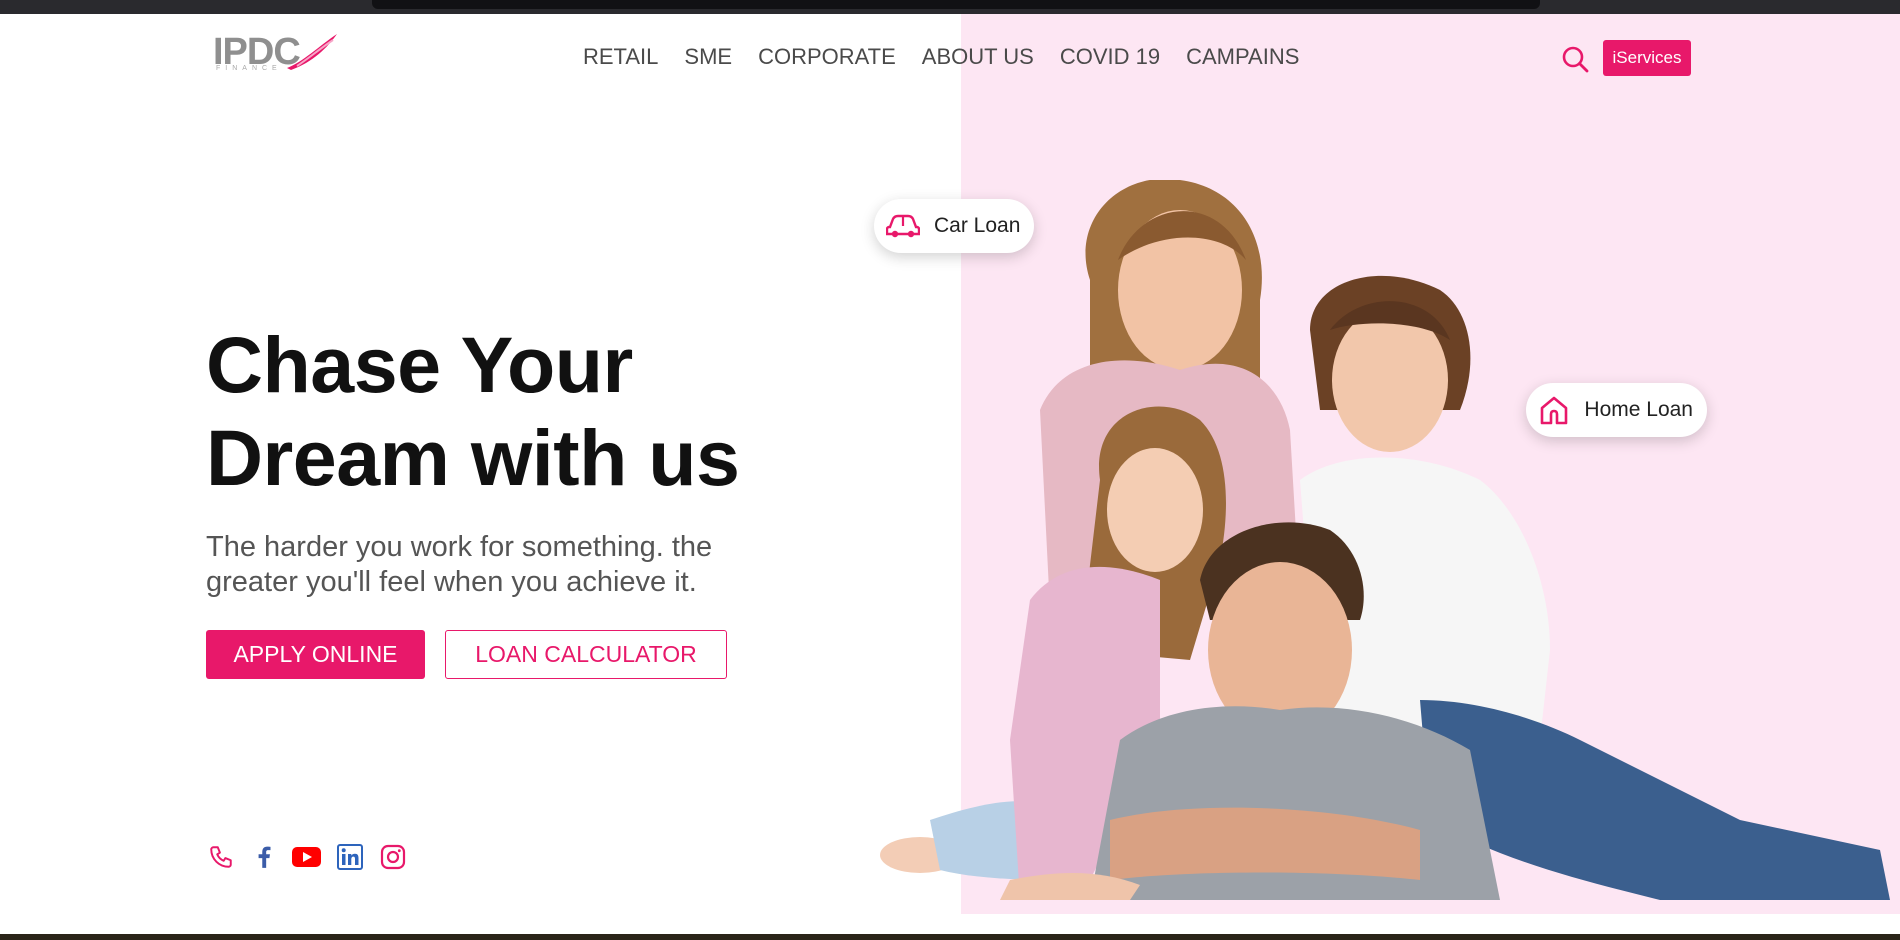  Describe the element at coordinates (1110, 57) in the screenshot. I see `nav-item-covid-19: COVID 19` at that location.